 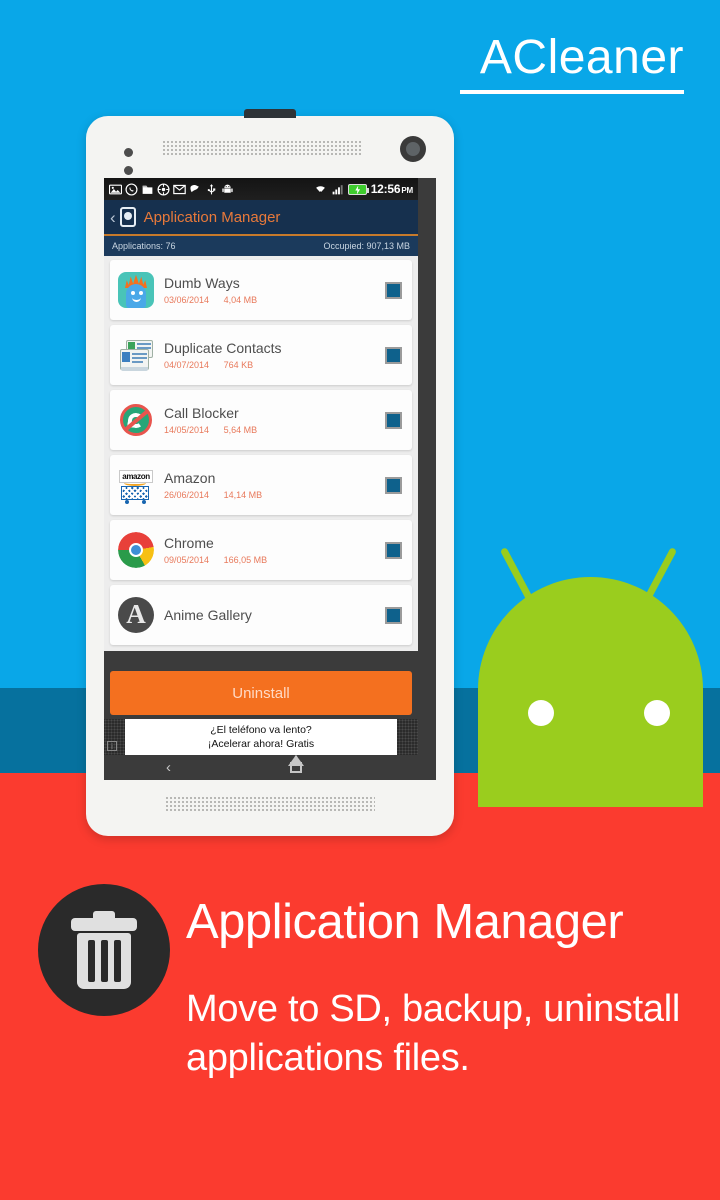 What do you see at coordinates (245, 559) in the screenshot?
I see `app-size: 166,05 MB` at bounding box center [245, 559].